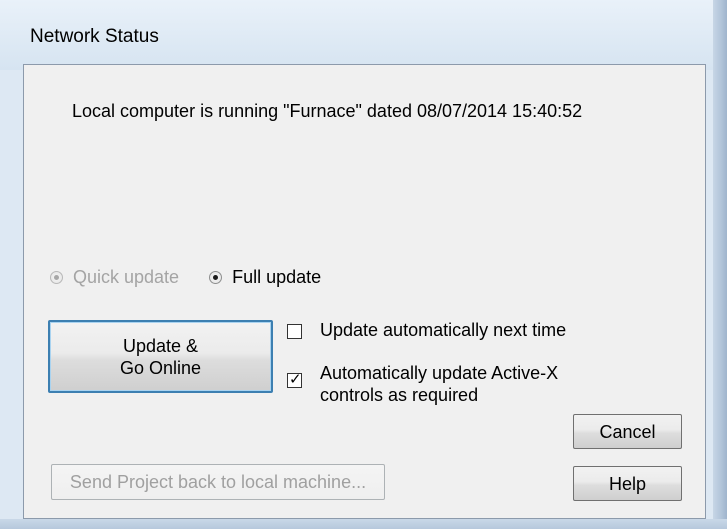 Image resolution: width=727 pixels, height=529 pixels. What do you see at coordinates (160, 345) in the screenshot?
I see `update-go-online-label-line1: Update &` at bounding box center [160, 345].